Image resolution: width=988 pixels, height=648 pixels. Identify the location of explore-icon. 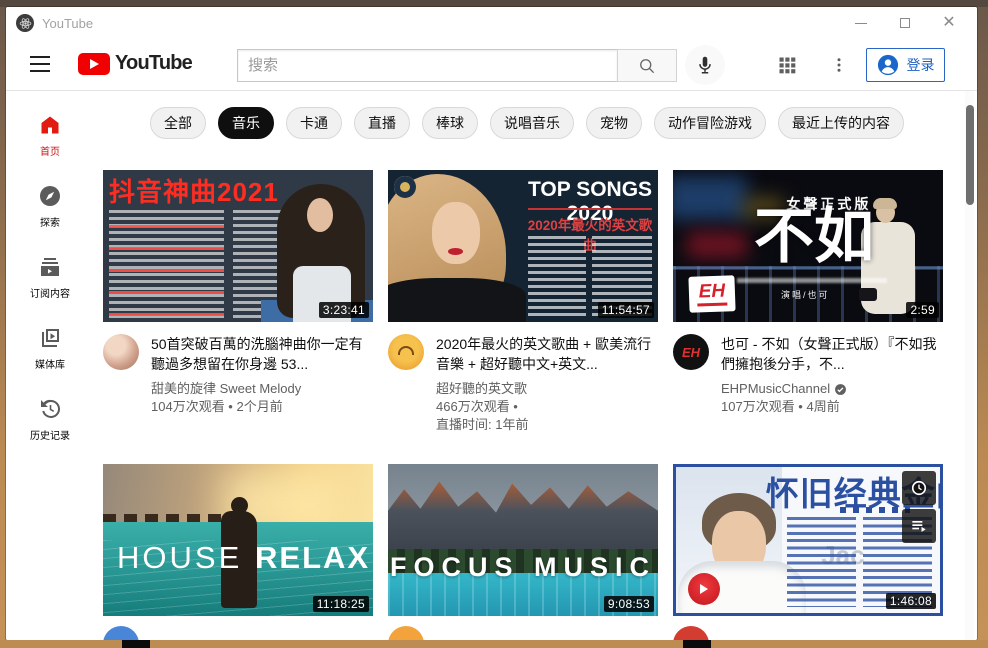
(50, 196).